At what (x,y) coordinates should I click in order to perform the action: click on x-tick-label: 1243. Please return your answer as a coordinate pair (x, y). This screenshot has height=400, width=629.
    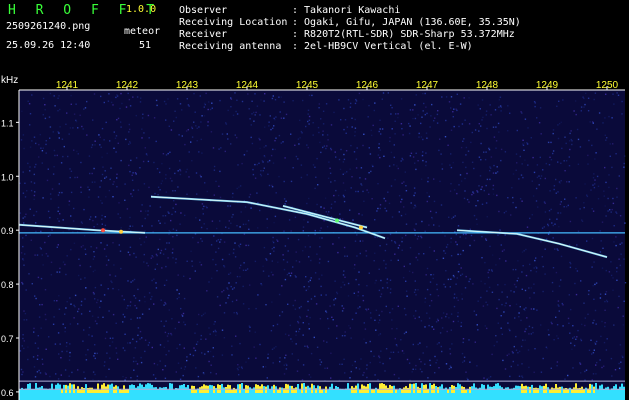
    Looking at the image, I should click on (187, 85).